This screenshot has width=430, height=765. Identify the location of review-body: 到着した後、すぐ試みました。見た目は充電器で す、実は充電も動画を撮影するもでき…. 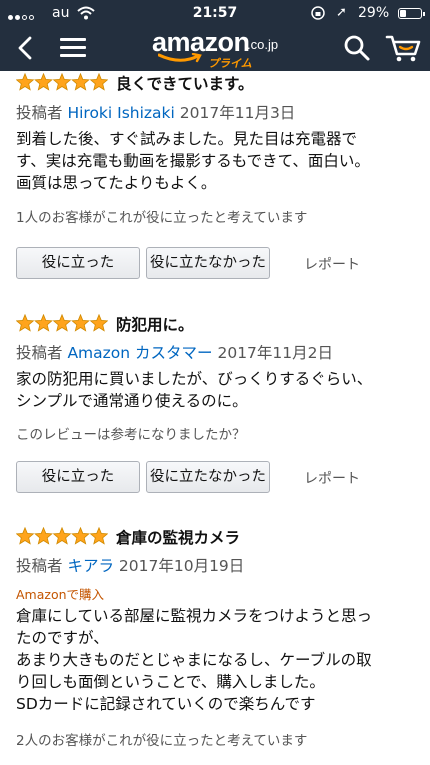
(216, 161).